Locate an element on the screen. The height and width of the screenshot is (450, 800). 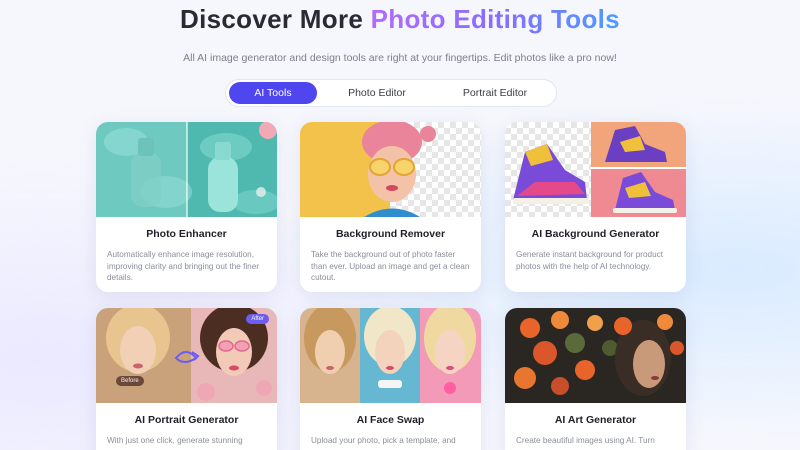
page-title: Discover More Photo Editing Tools is located at coordinates (400, 19).